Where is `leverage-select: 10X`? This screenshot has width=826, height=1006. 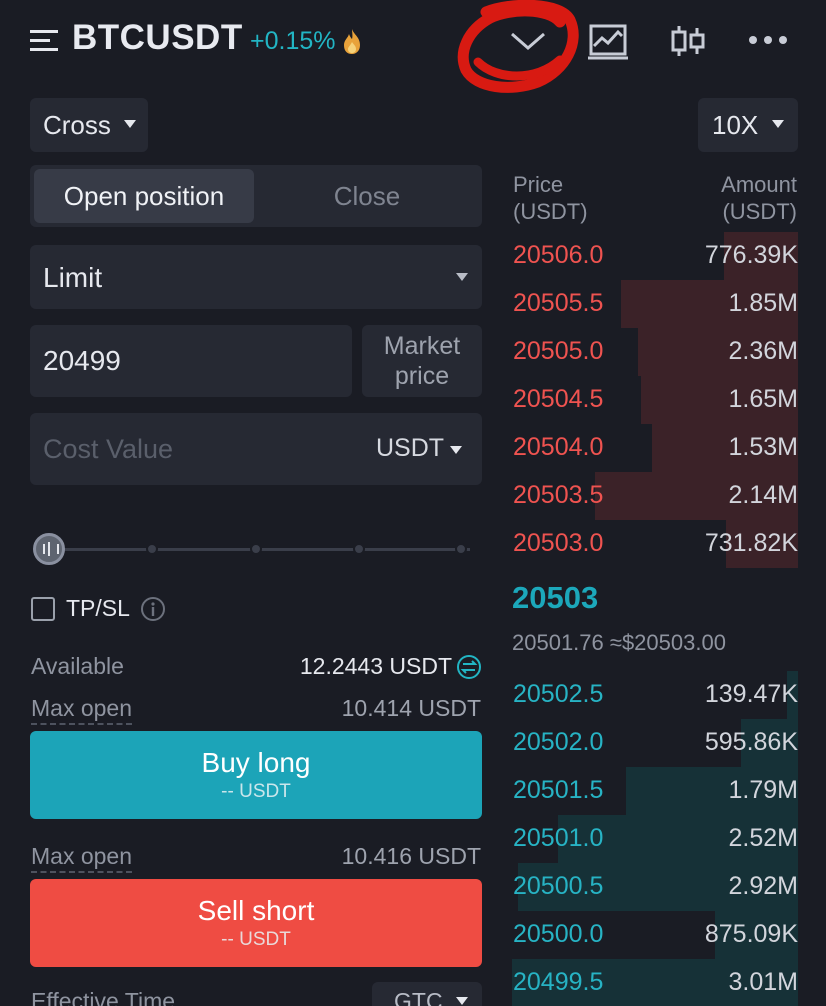
leverage-select: 10X is located at coordinates (748, 125).